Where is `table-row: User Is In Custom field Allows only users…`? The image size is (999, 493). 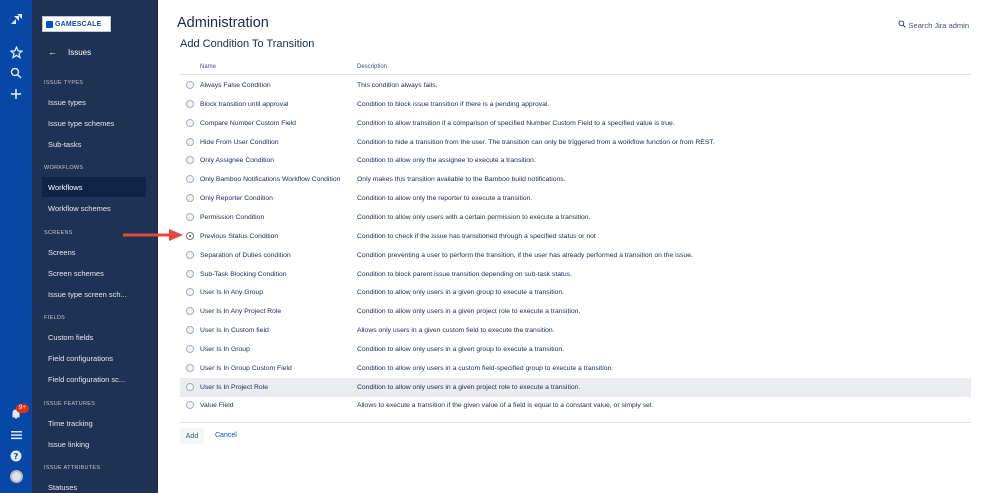
table-row: User Is In Custom field Allows only users… is located at coordinates (575, 330).